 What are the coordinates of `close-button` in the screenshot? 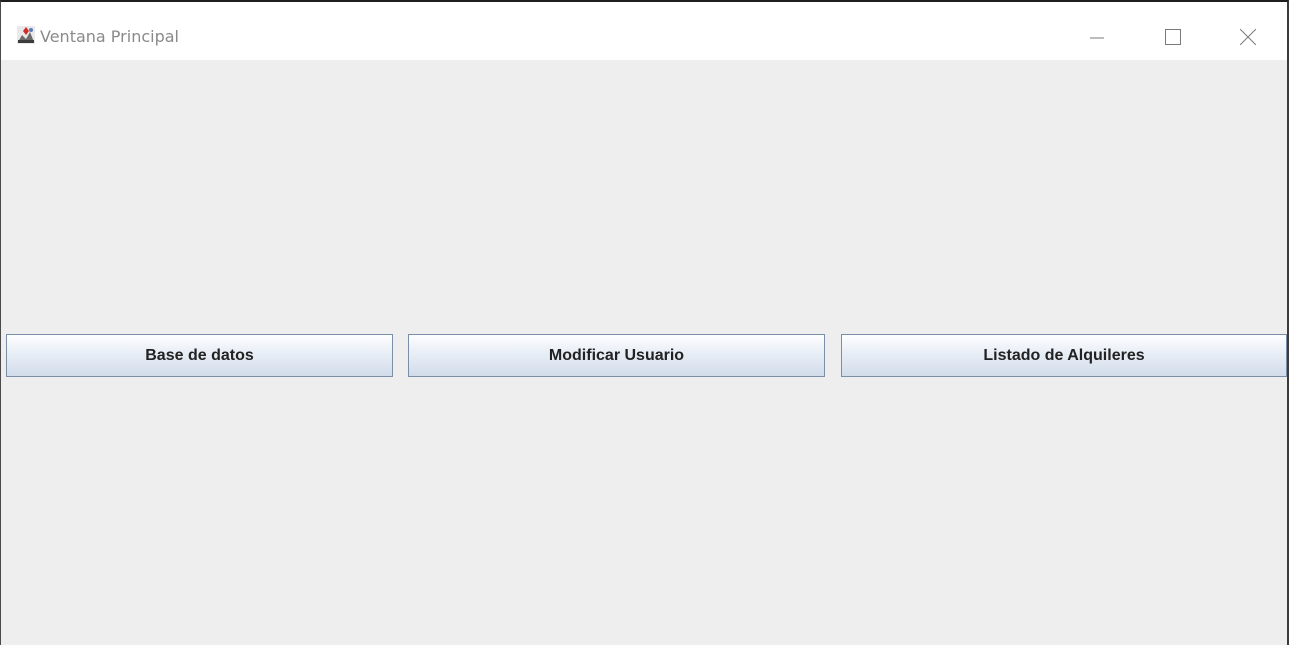 It's located at (1248, 37).